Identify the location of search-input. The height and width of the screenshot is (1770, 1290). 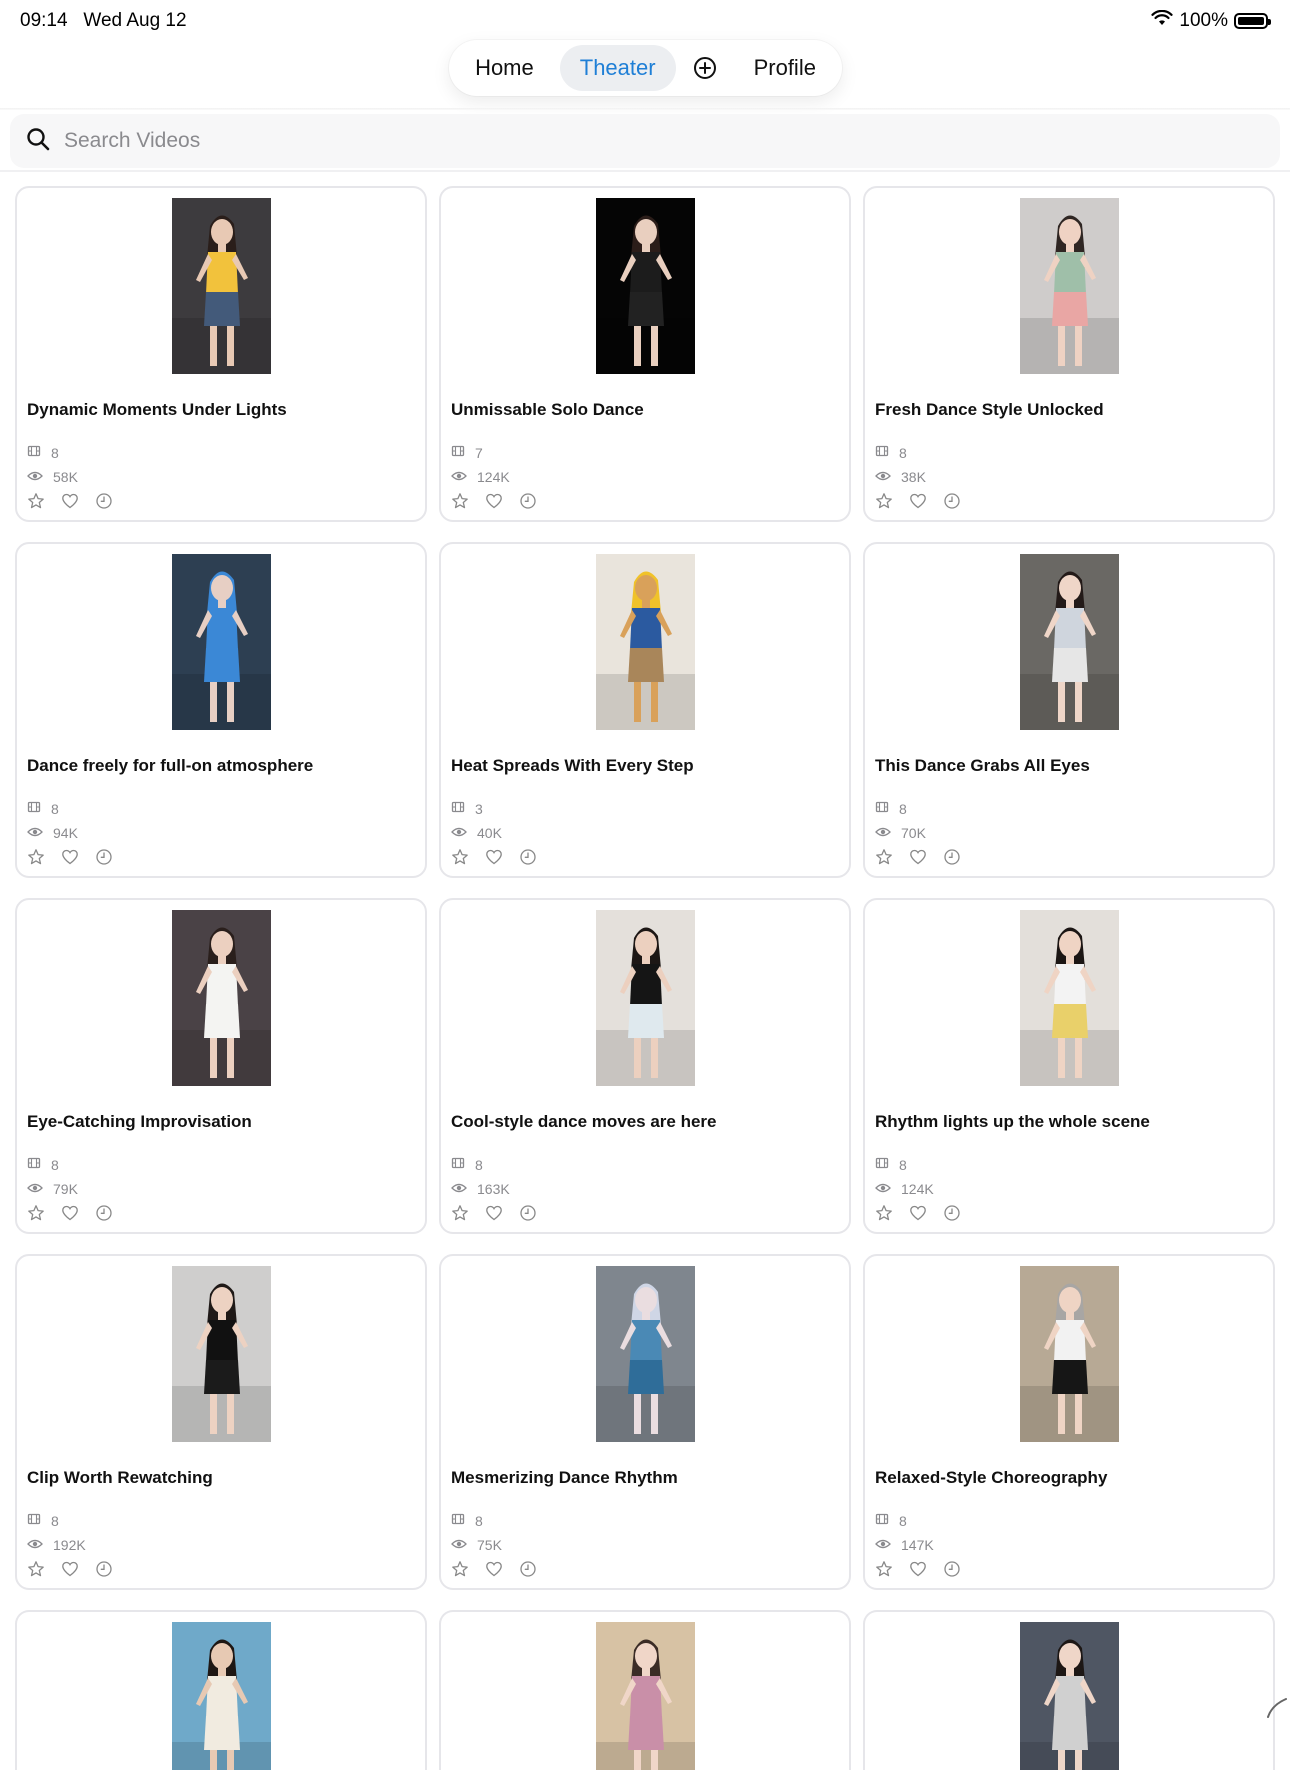
(564, 141).